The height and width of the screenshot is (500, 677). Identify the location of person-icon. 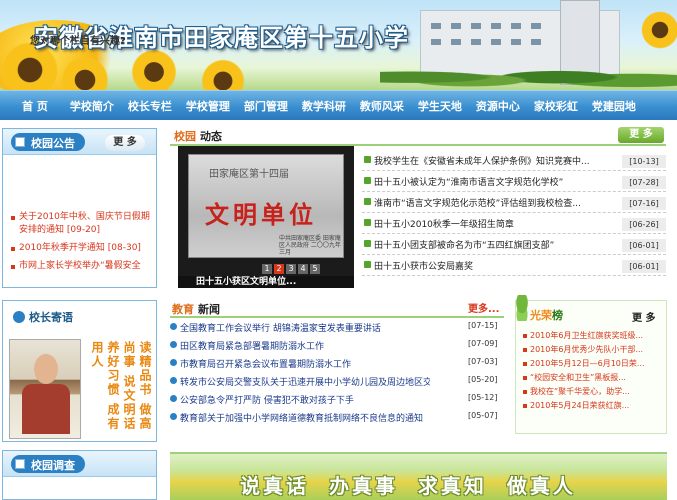
(19, 317).